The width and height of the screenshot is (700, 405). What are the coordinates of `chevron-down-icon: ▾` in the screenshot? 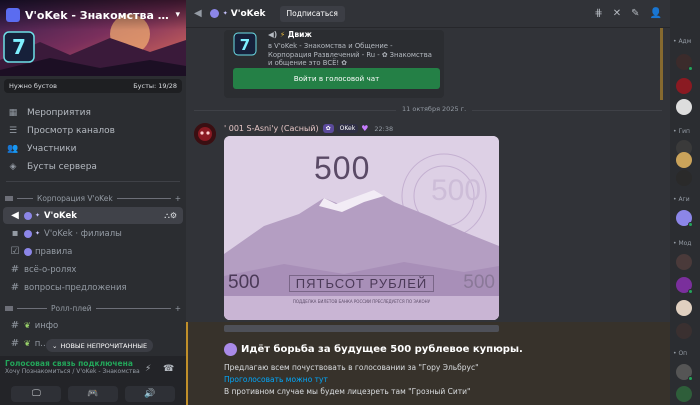 It's located at (177, 15).